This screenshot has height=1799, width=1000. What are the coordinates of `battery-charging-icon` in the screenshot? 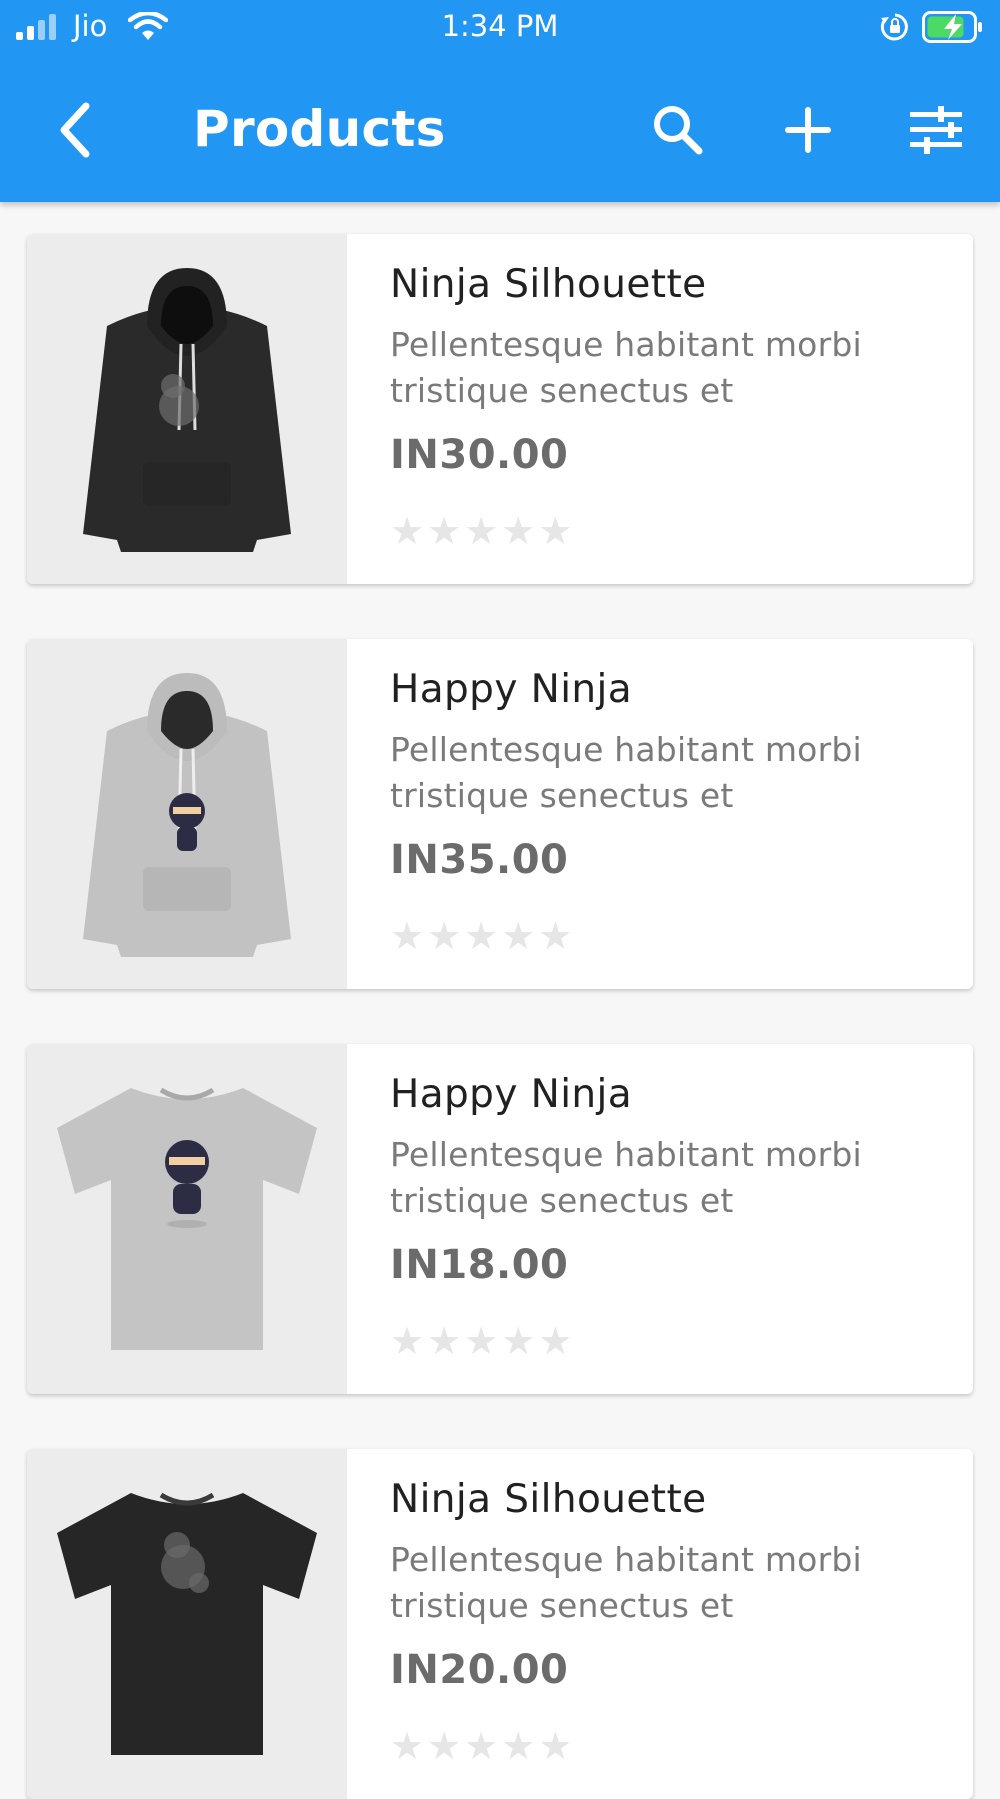 It's located at (952, 27).